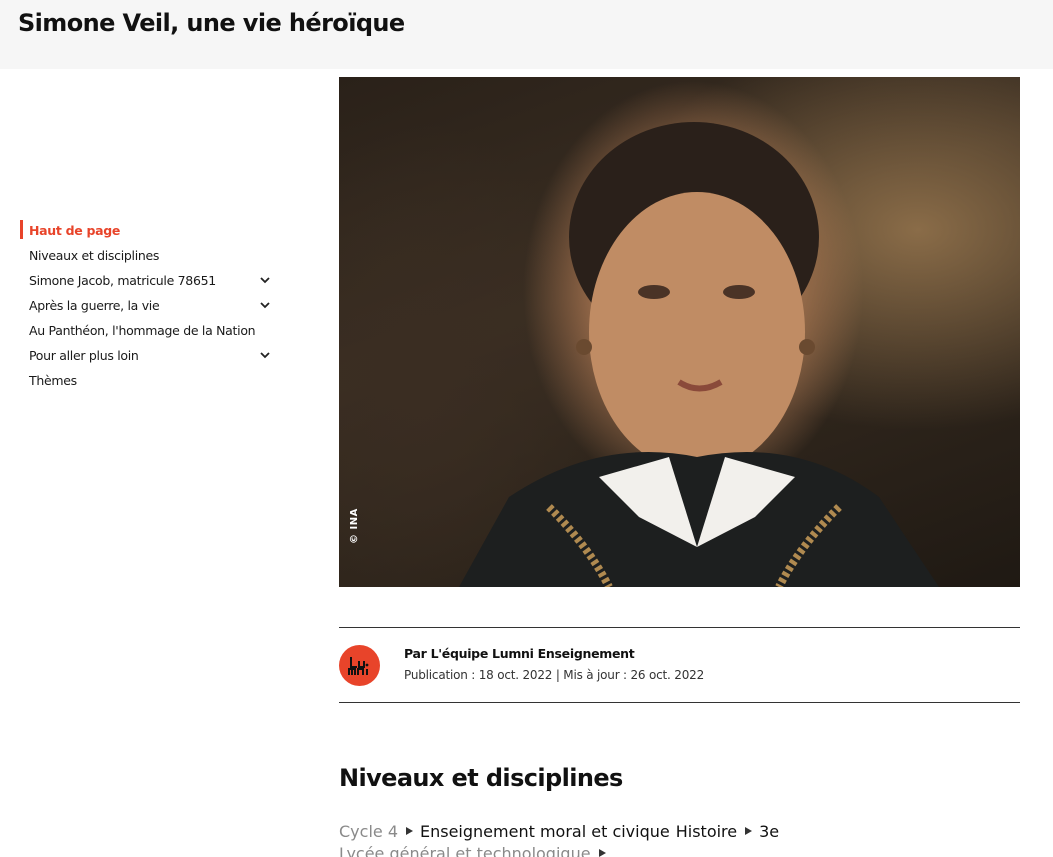 The width and height of the screenshot is (1053, 857). I want to click on page-title: Simone Veil, une vie héroïque, so click(211, 23).